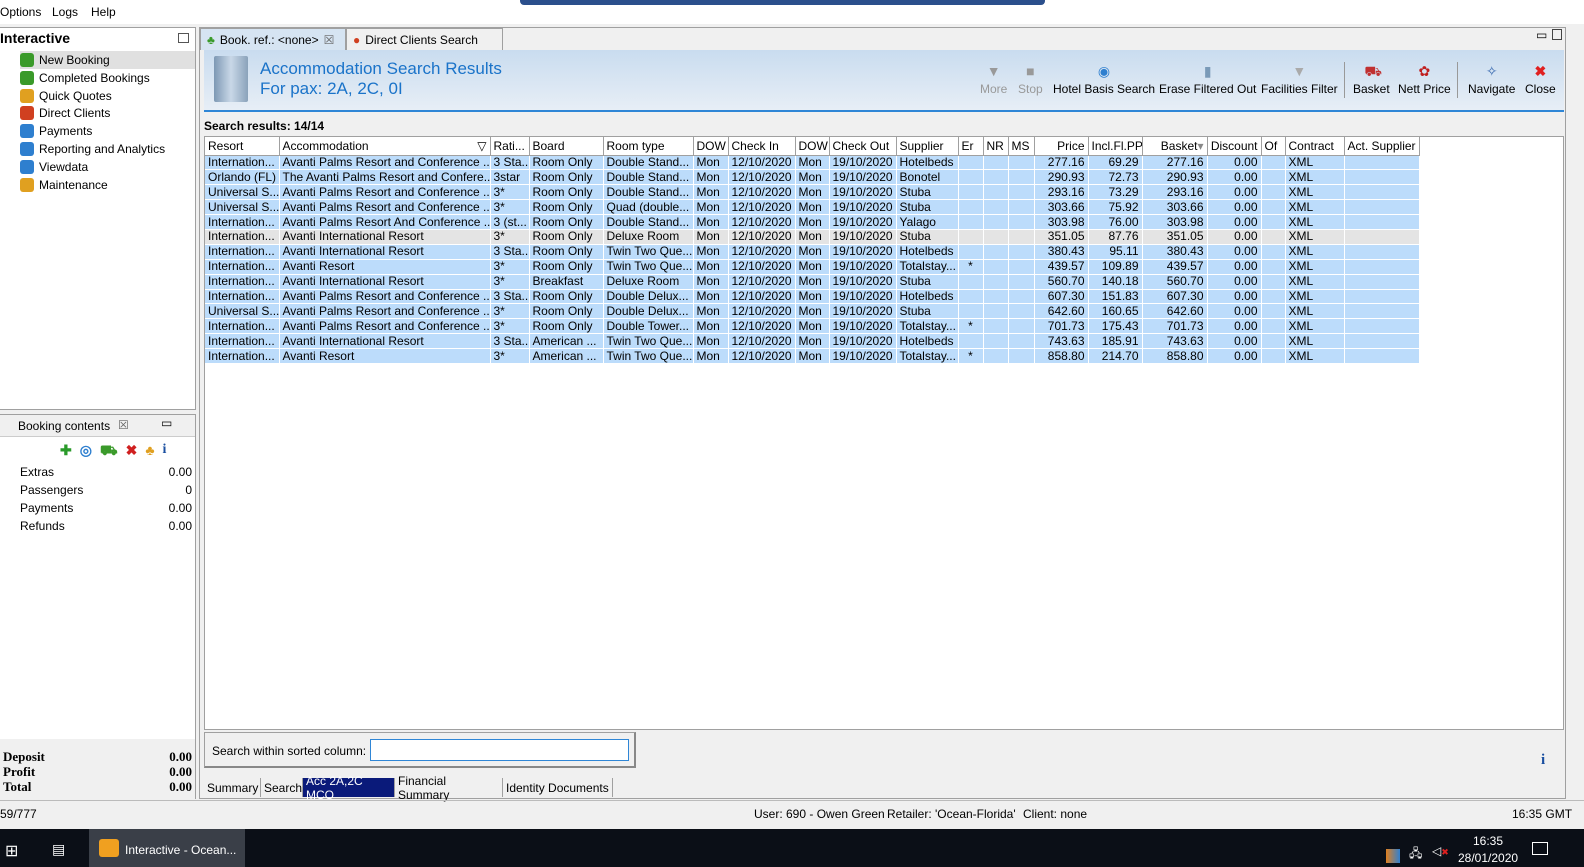 This screenshot has height=867, width=1584. What do you see at coordinates (349, 788) in the screenshot?
I see `bottom-tab-acc-2a-2c-mco: Acc 2A,2C MCO` at bounding box center [349, 788].